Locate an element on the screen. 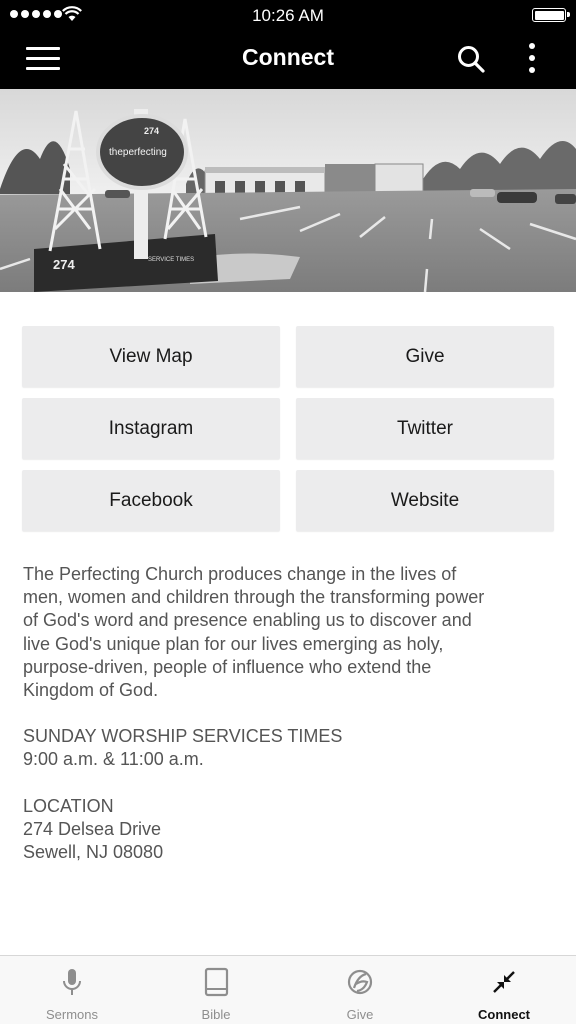  search-icon is located at coordinates (471, 59).